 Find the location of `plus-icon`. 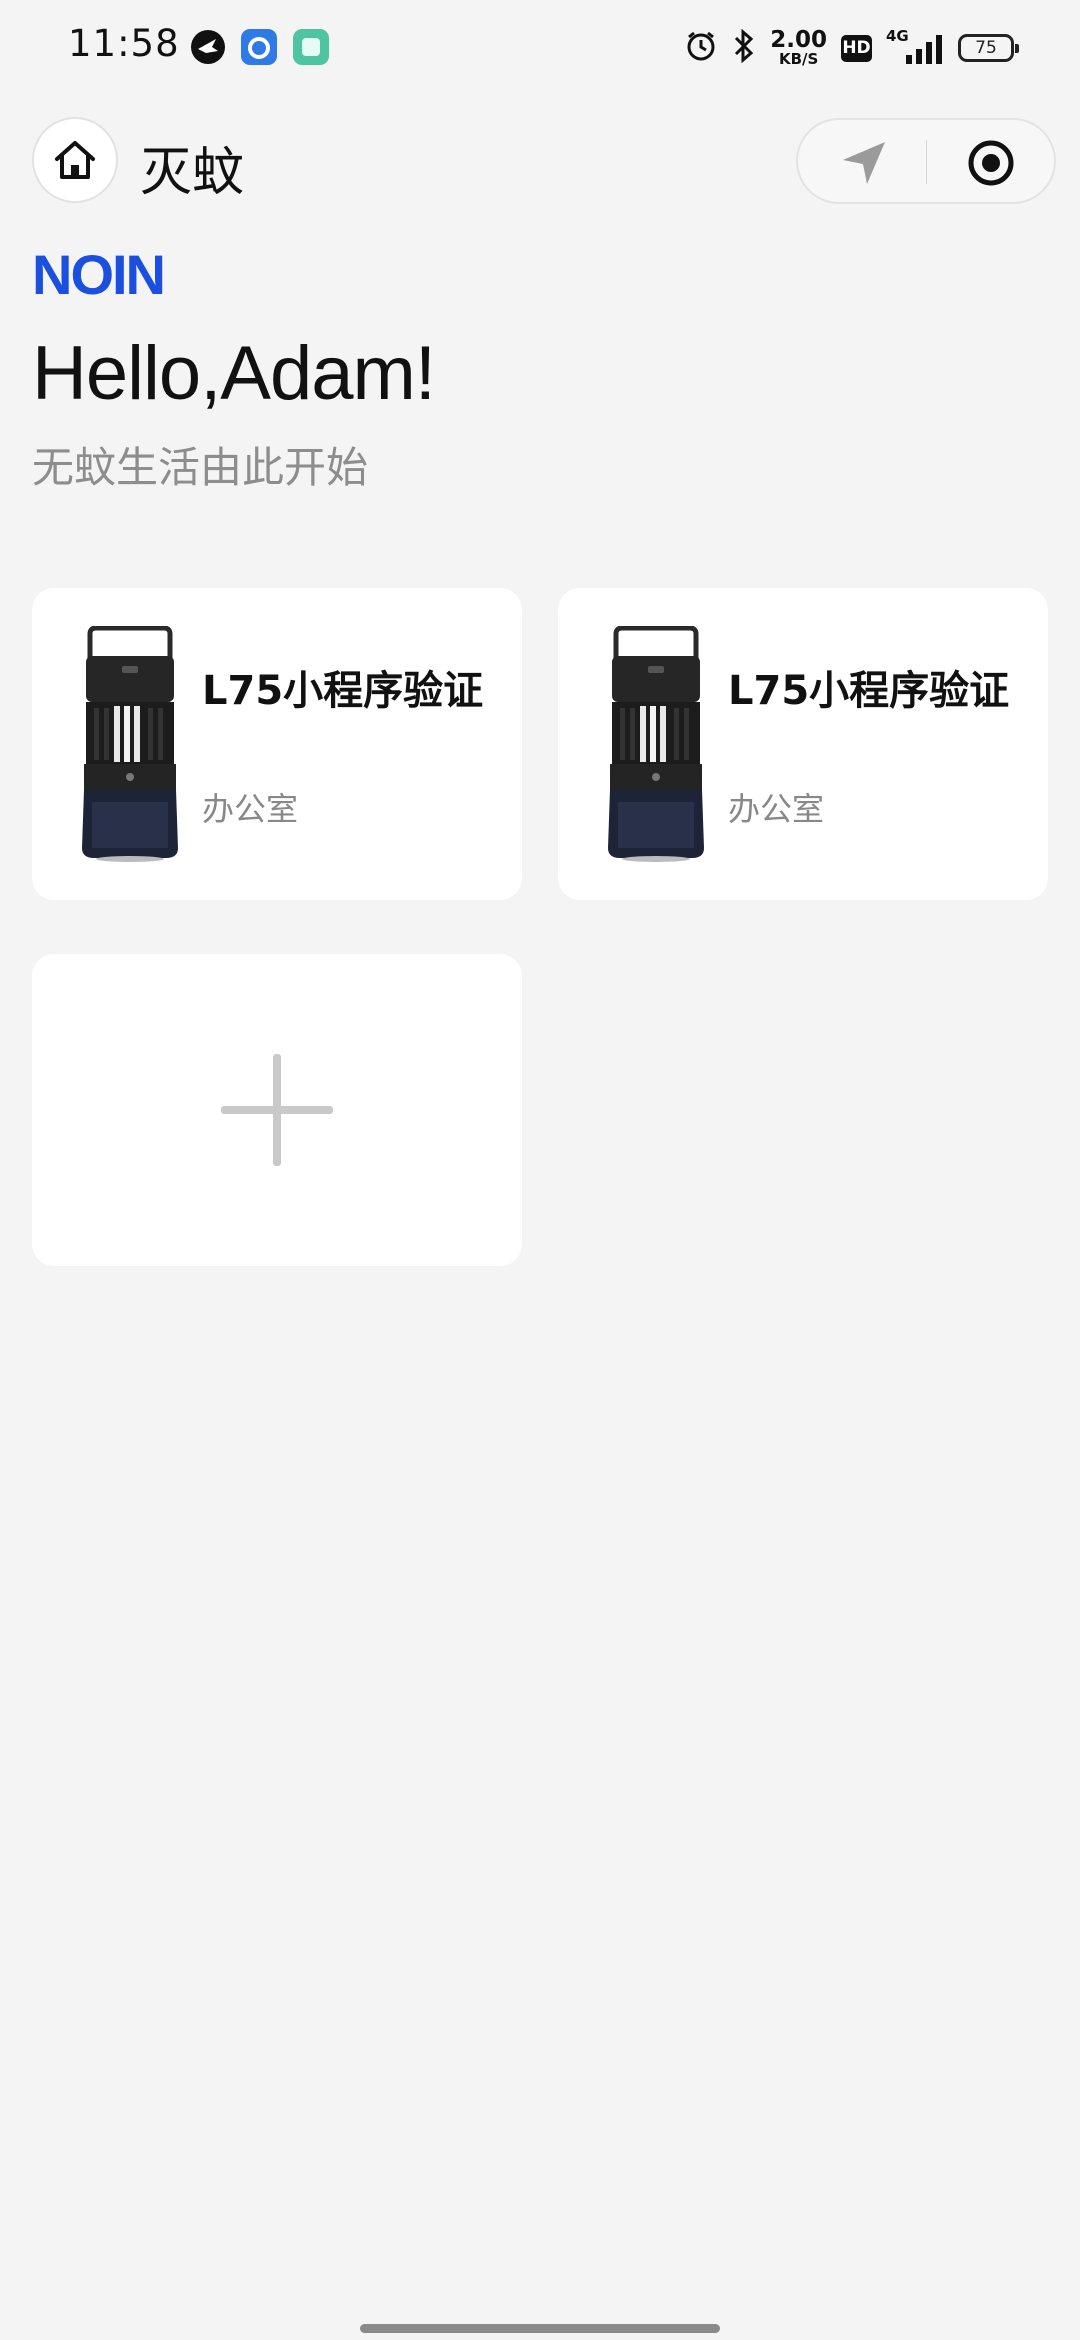

plus-icon is located at coordinates (277, 1110).